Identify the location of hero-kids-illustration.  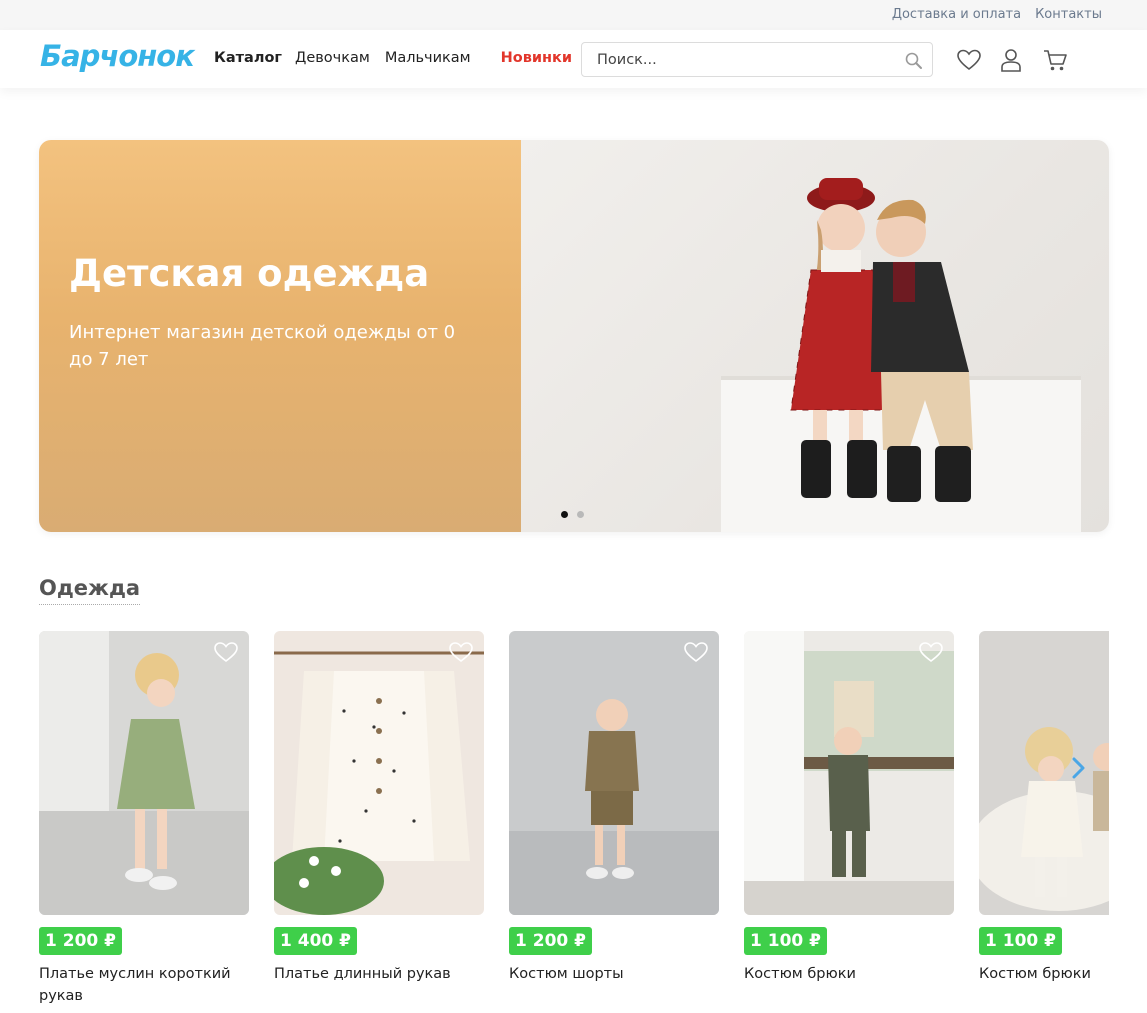
(901, 355).